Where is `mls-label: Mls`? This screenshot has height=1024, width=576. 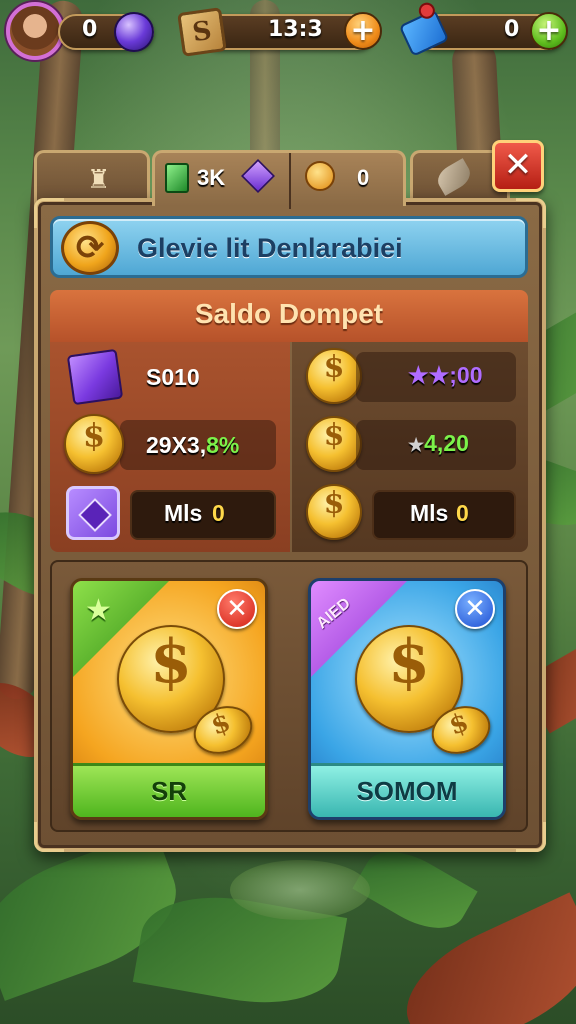 mls-label: Mls is located at coordinates (183, 513).